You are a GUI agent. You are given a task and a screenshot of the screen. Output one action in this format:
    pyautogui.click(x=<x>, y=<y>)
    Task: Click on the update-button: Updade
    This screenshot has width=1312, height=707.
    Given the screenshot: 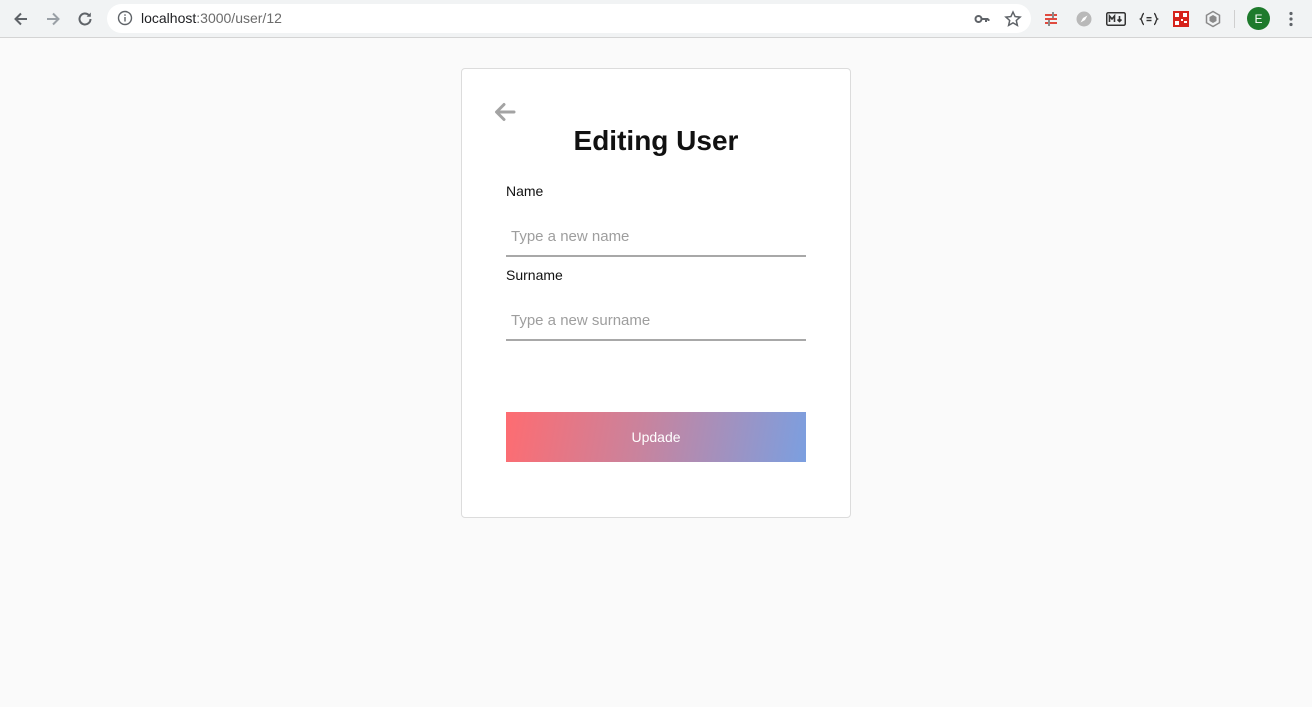 What is the action you would take?
    pyautogui.click(x=656, y=437)
    